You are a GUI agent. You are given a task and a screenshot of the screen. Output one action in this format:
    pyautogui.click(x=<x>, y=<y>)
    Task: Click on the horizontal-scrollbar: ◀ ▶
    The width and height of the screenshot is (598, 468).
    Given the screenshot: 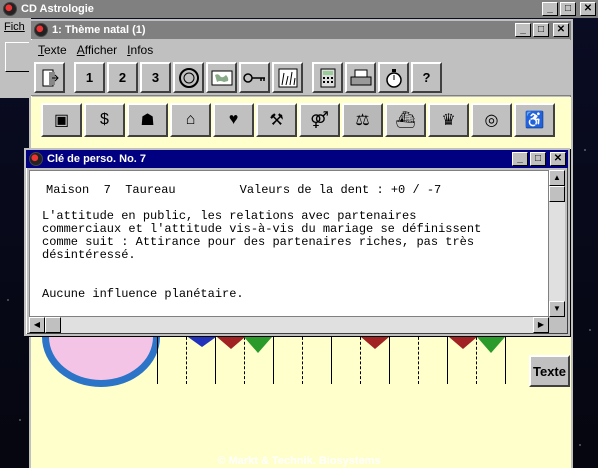 What is the action you would take?
    pyautogui.click(x=289, y=325)
    